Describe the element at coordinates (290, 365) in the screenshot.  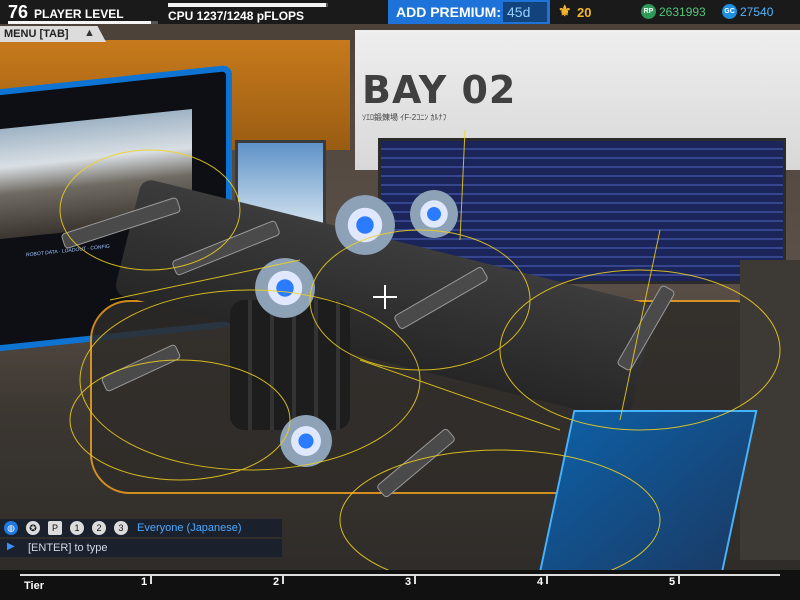
I see `robot-armor-block` at that location.